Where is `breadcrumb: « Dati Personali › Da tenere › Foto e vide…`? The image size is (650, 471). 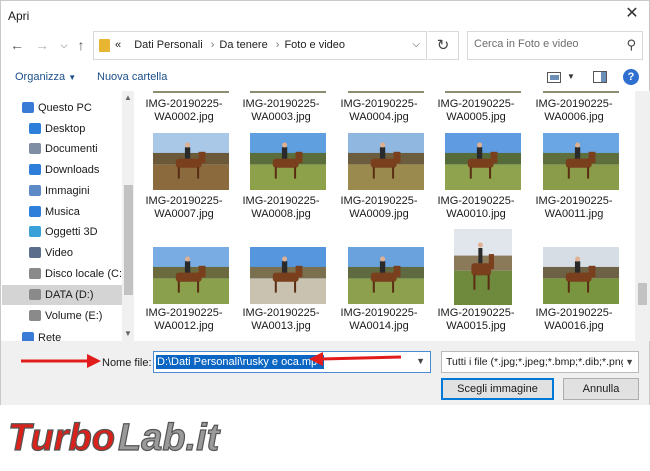
breadcrumb: « Dati Personali › Da tenere › Foto e vide… is located at coordinates (230, 45).